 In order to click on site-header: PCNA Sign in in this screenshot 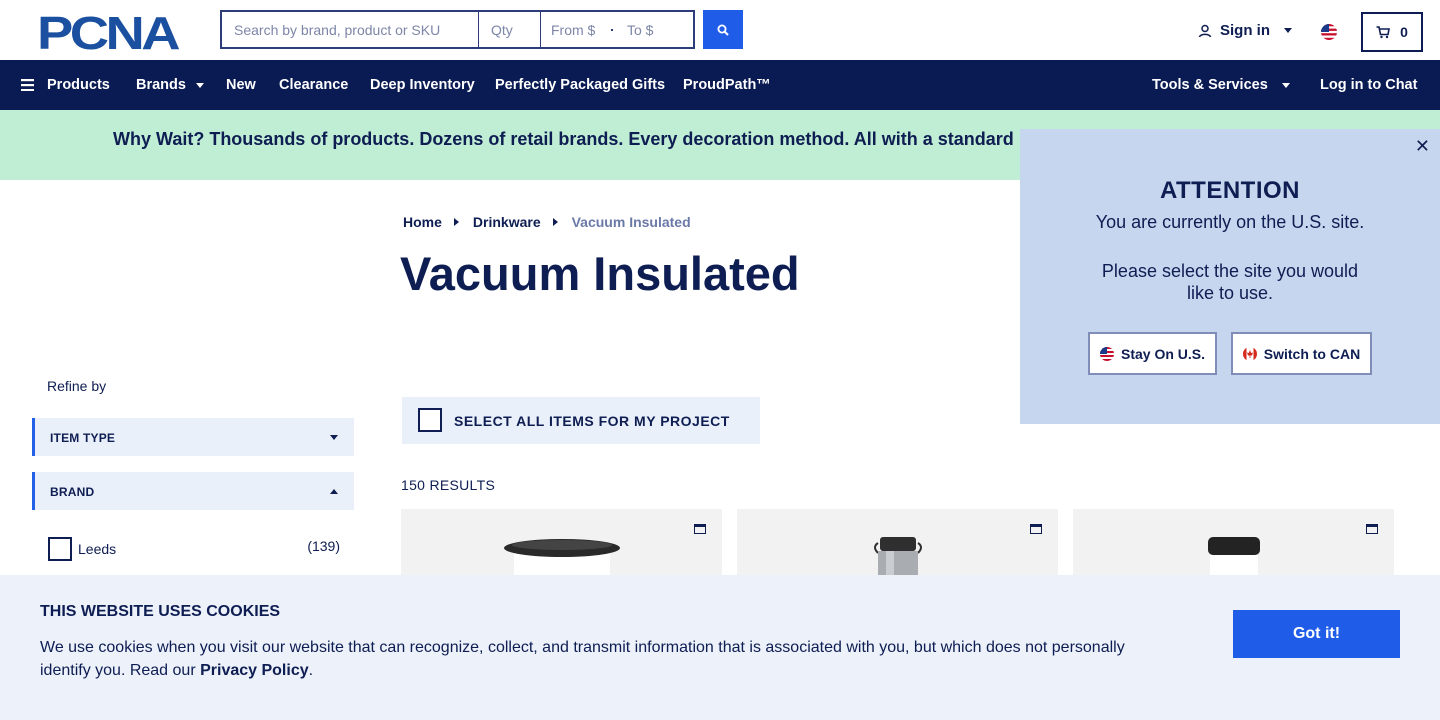, I will do `click(720, 30)`.